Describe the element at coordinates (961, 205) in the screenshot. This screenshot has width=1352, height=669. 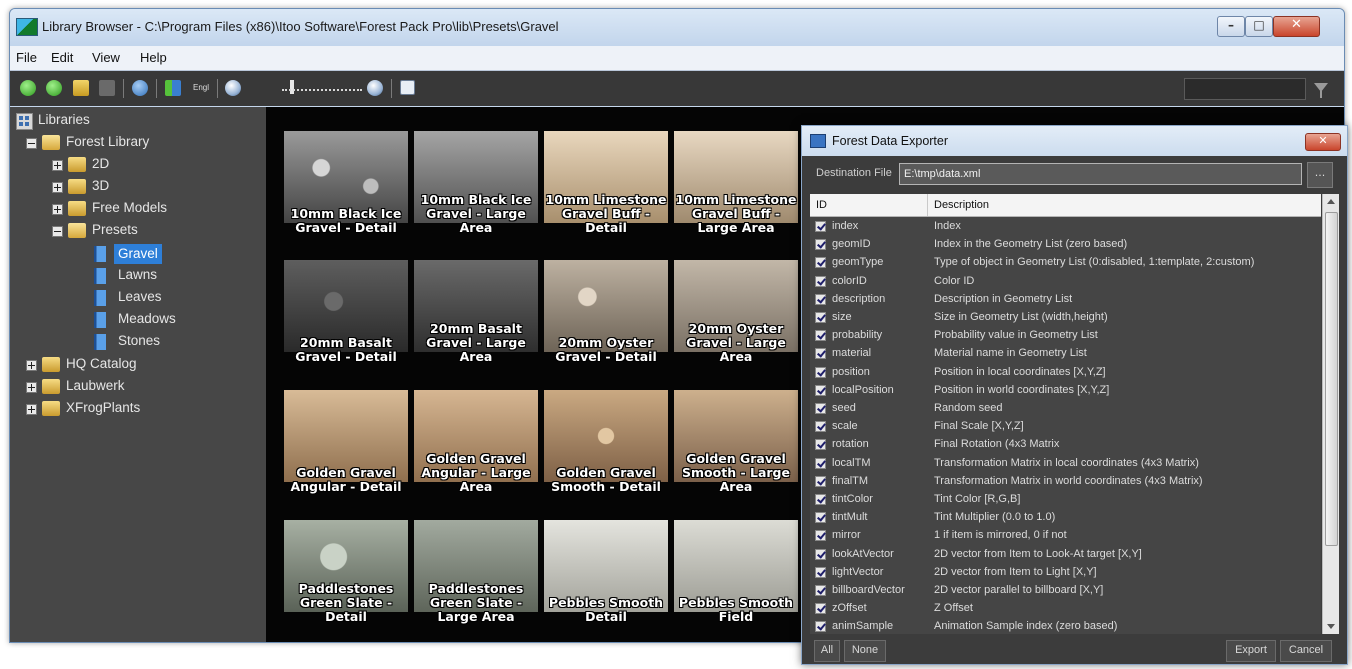
I see `column-header-description: Description` at that location.